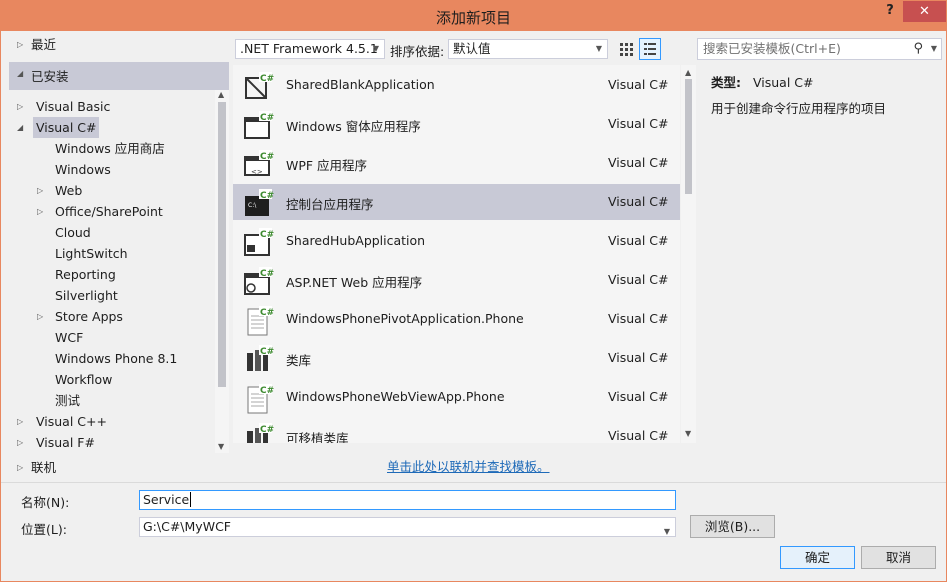 The image size is (947, 582). What do you see at coordinates (456, 241) in the screenshot?
I see `template-row: C# SharedHubApplication Visual C#` at bounding box center [456, 241].